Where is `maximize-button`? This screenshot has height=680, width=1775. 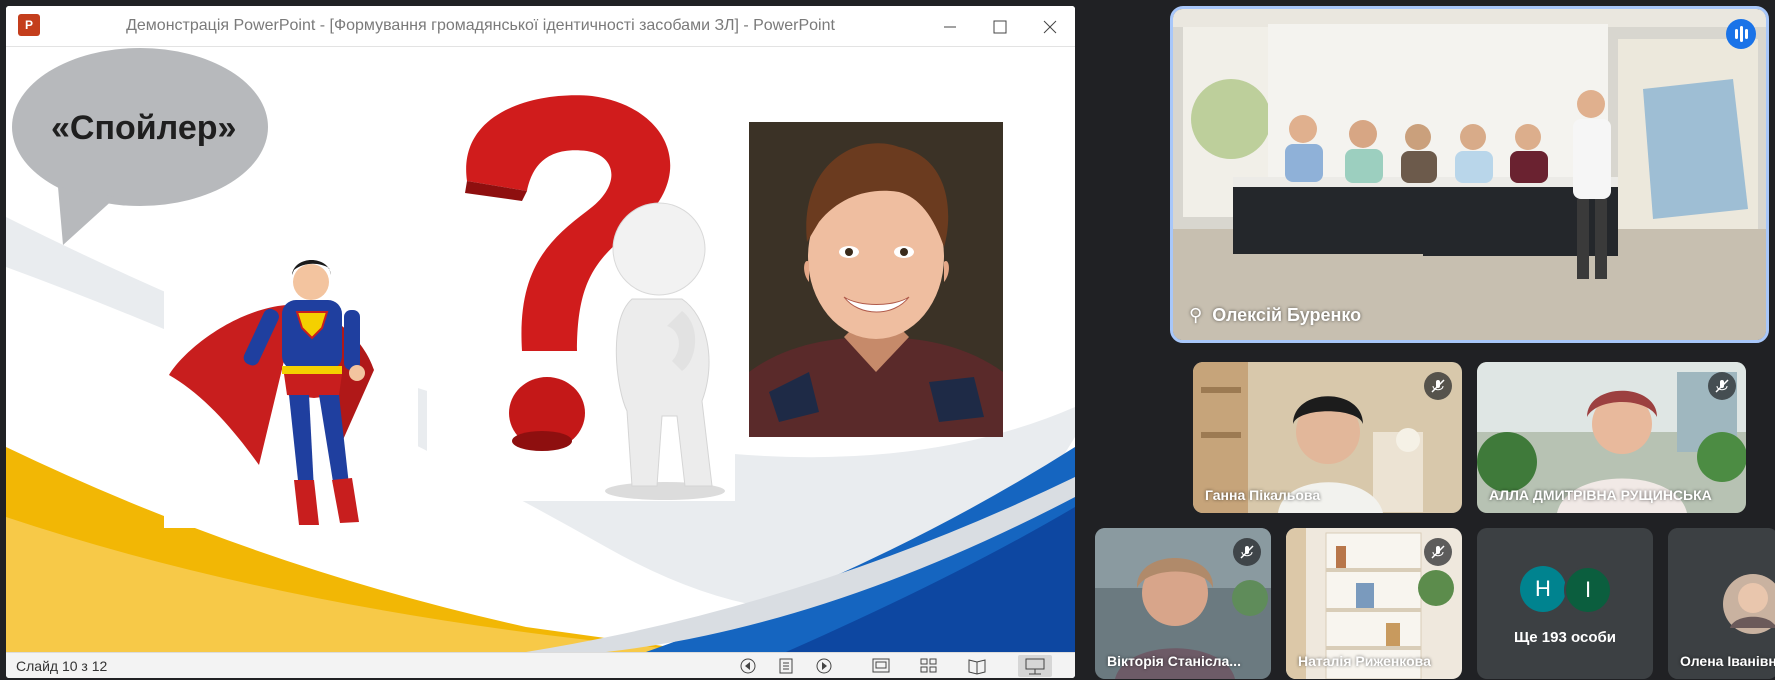 maximize-button is located at coordinates (1000, 26).